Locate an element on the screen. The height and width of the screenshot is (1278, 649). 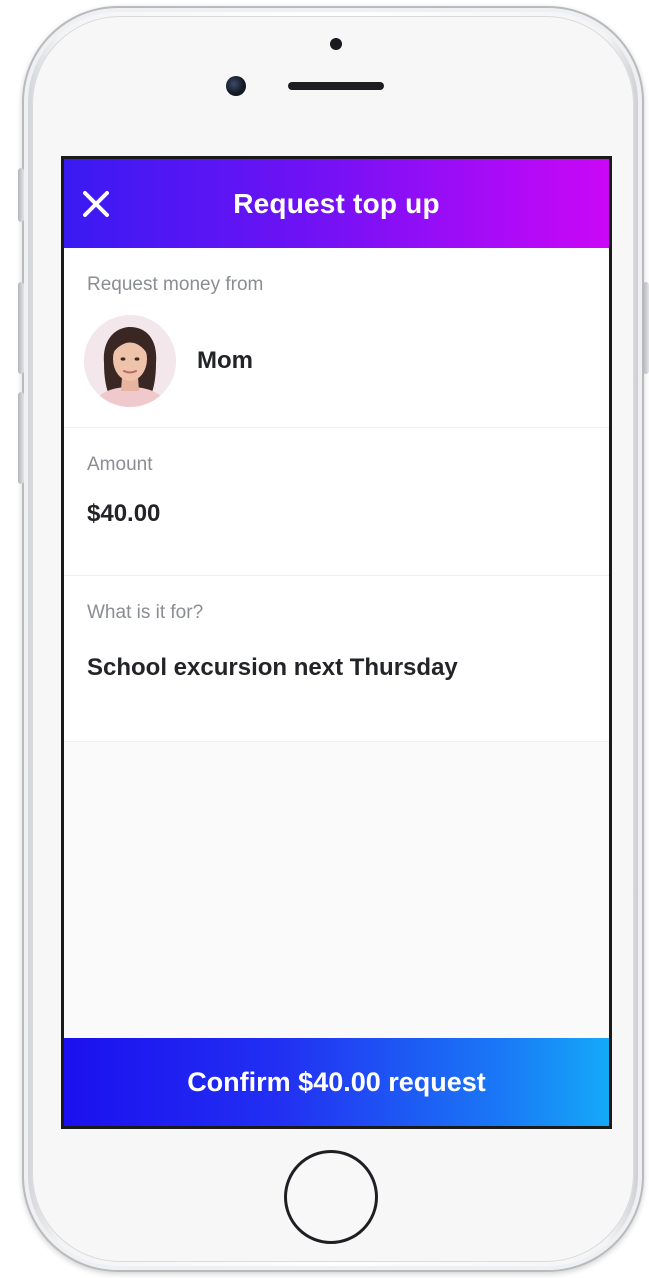
request-from-section: Request money from Mom is located at coordinates (336, 338).